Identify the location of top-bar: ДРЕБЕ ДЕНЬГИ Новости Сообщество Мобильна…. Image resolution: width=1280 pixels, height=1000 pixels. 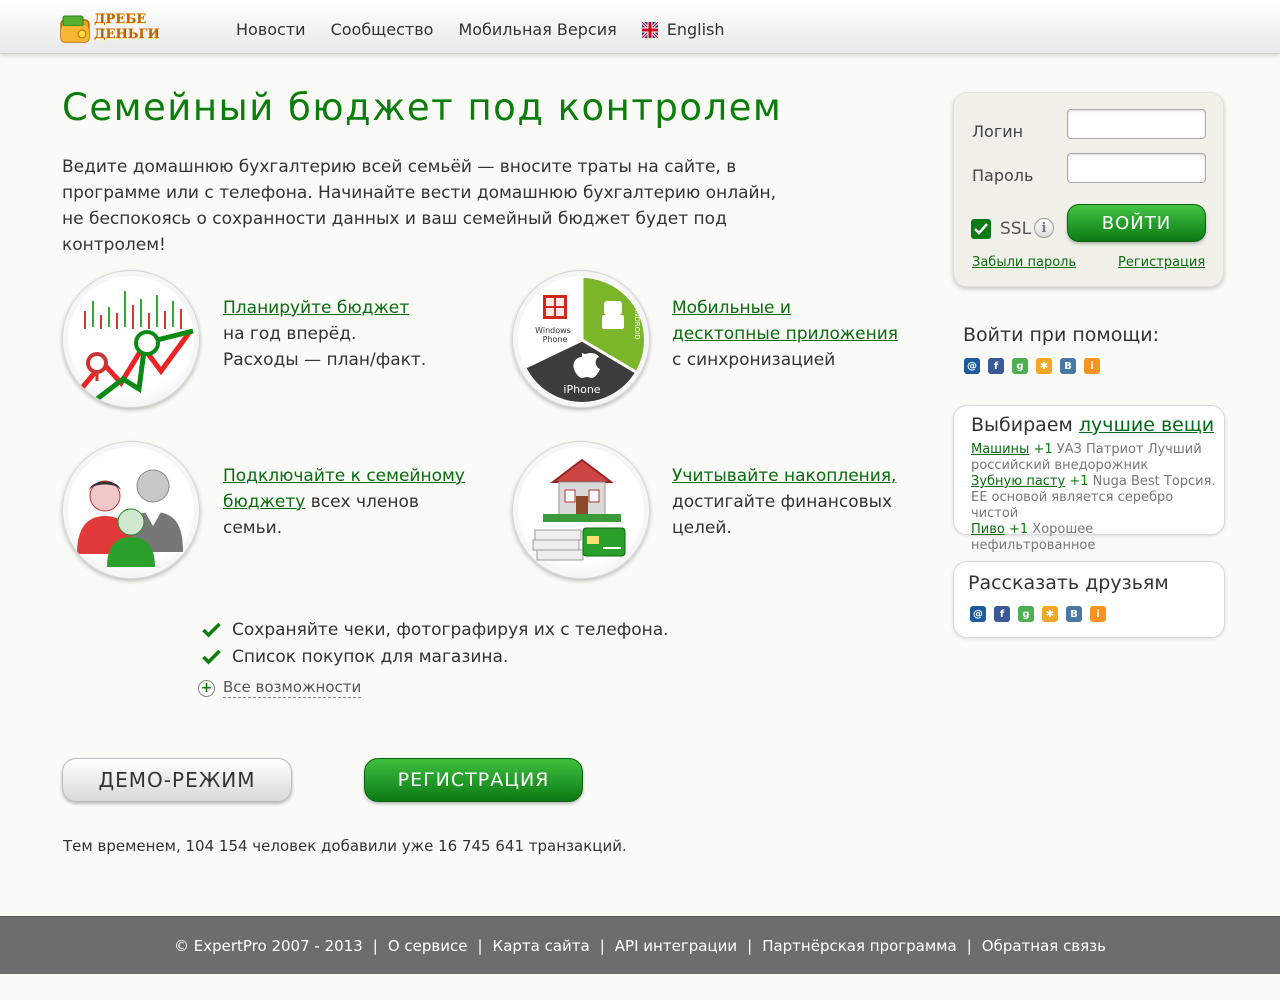
(640, 27).